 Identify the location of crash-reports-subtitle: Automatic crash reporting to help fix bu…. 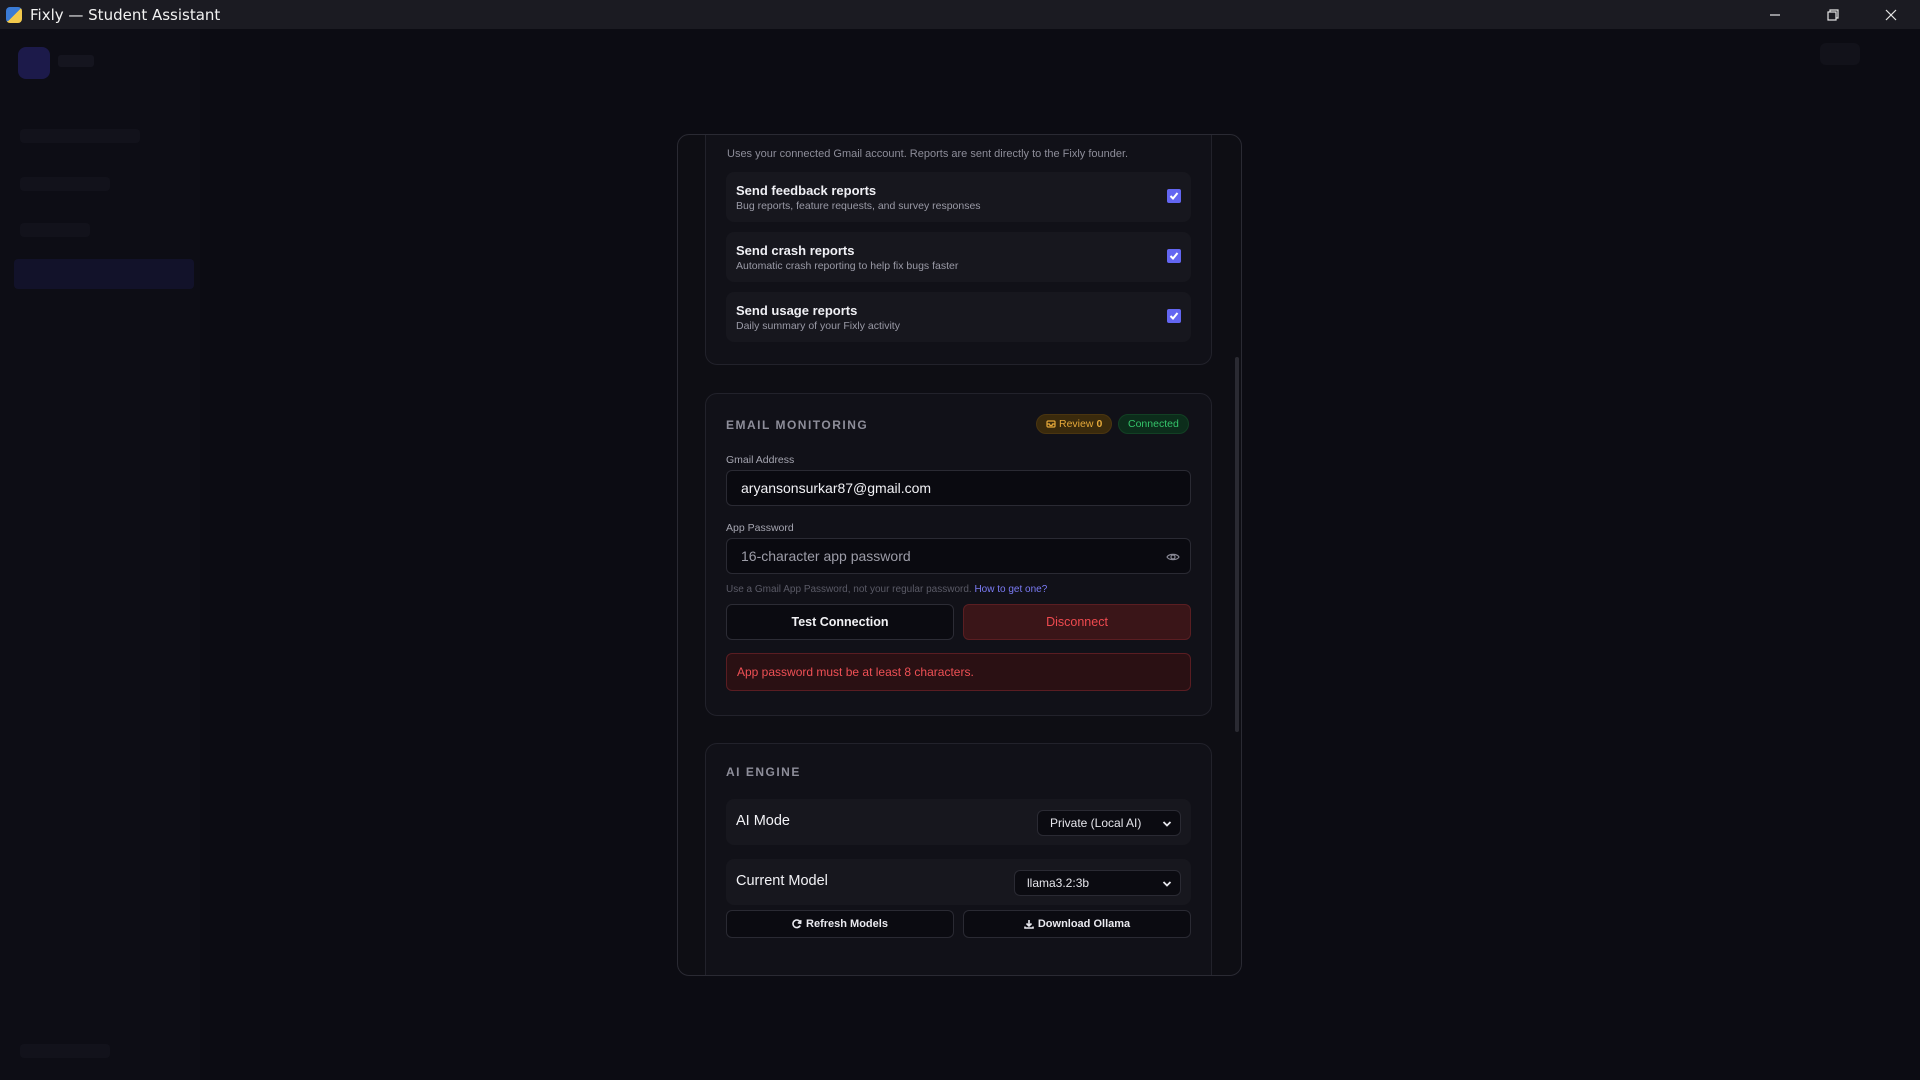
(847, 266).